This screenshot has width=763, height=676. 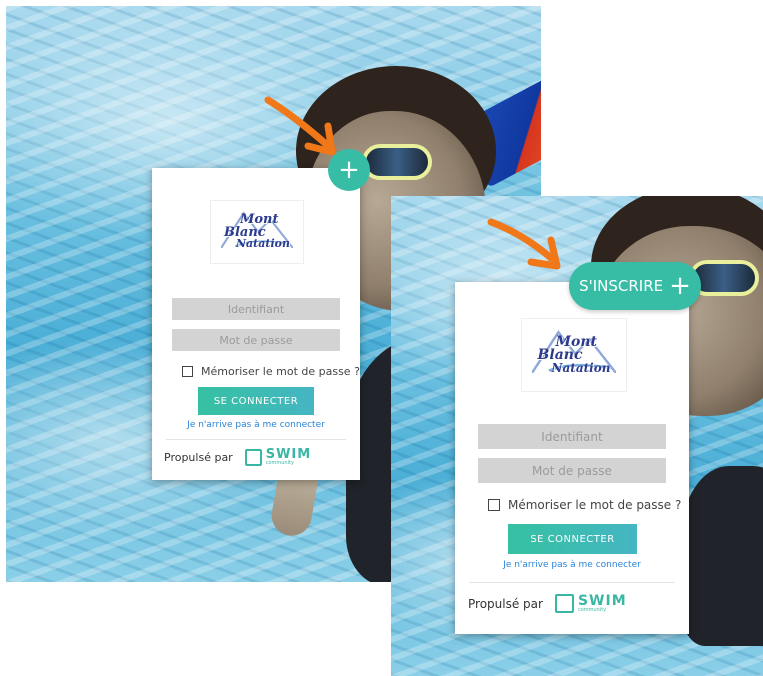 What do you see at coordinates (722, 556) in the screenshot?
I see `swimsuit` at bounding box center [722, 556].